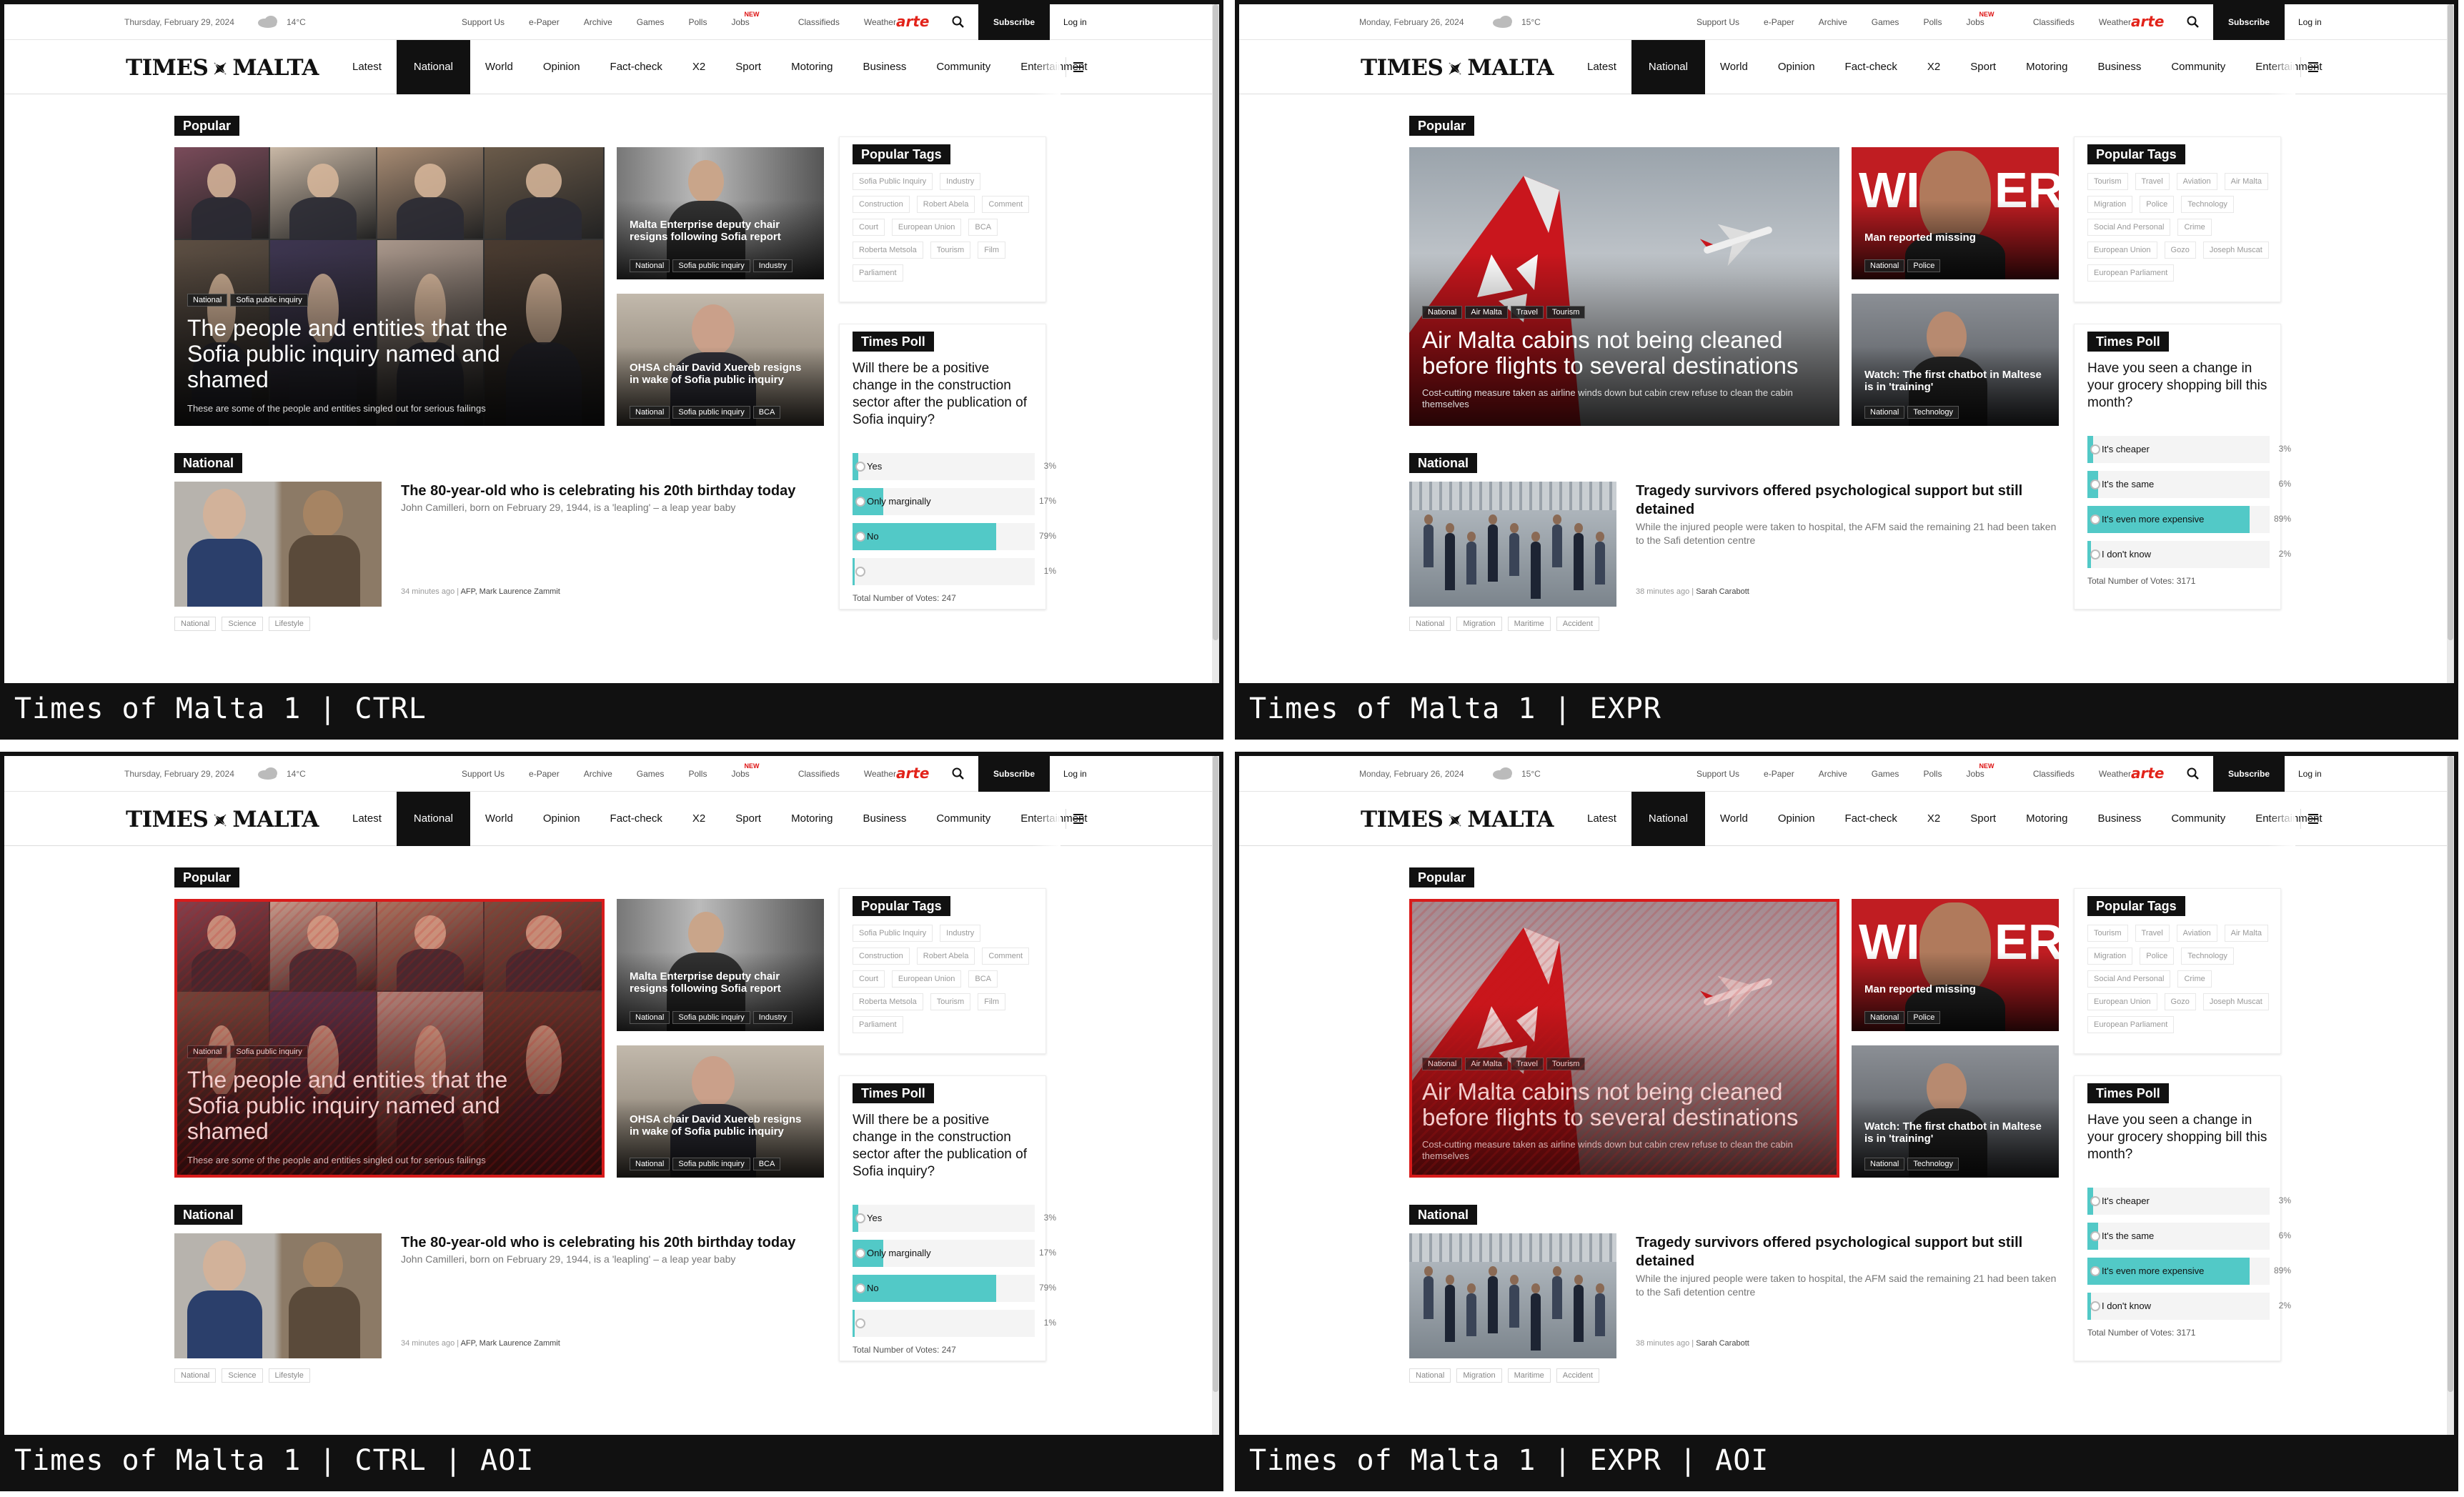 The image size is (2464, 1497). I want to click on poll-option: Yes 3%, so click(954, 466).